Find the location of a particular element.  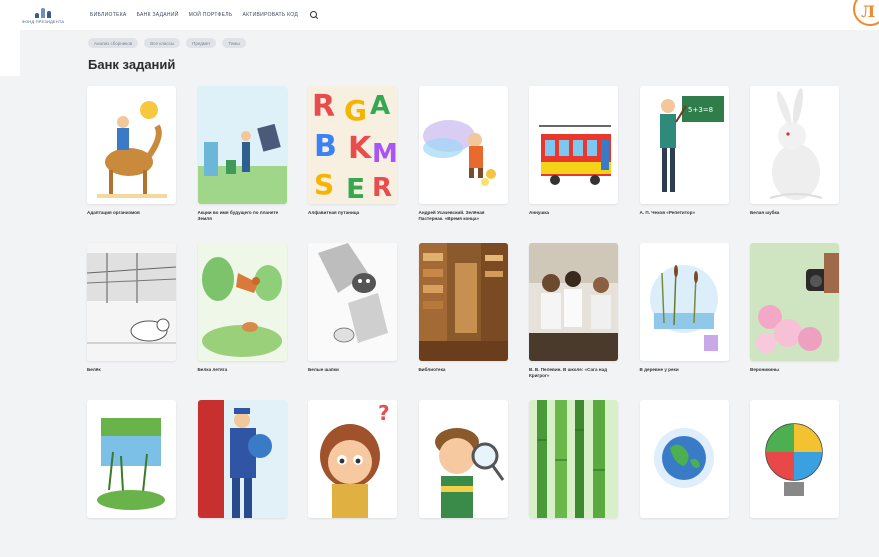

nav-task-bank: Банк заданий is located at coordinates (158, 15).